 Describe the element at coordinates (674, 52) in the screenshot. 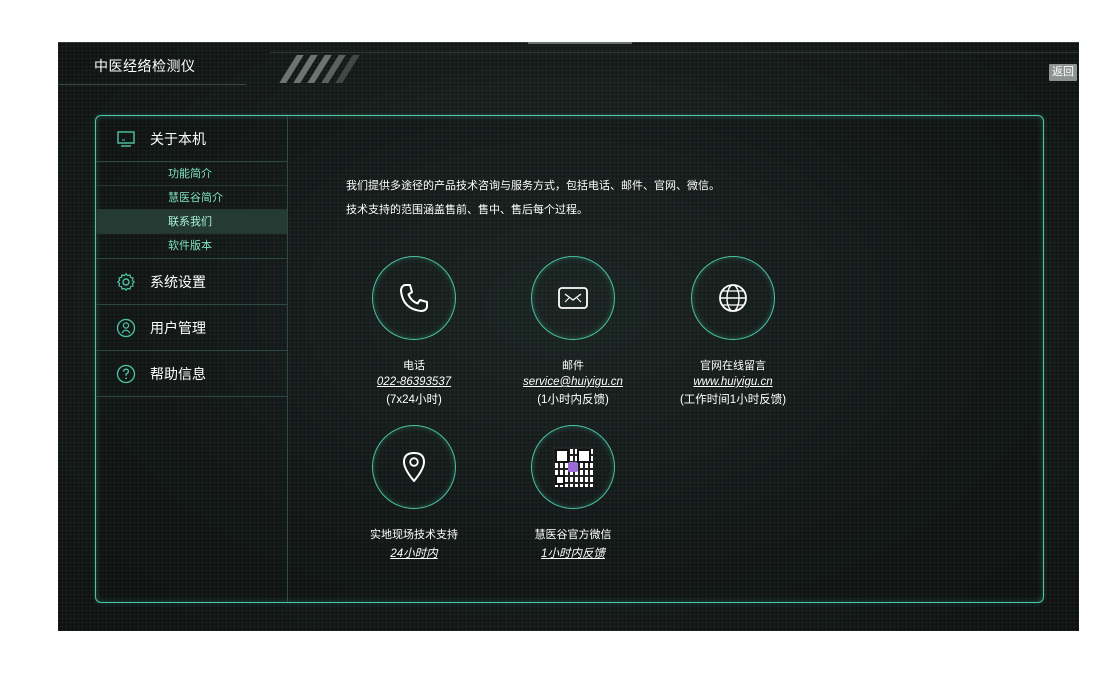

I see `title-decoration-line` at that location.